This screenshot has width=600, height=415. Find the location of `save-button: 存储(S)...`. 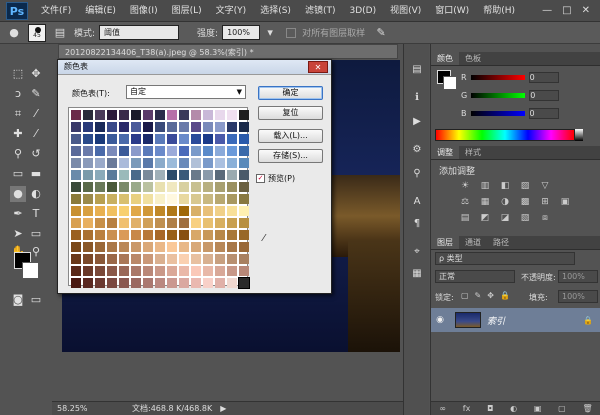

save-button: 存储(S)... is located at coordinates (290, 156).